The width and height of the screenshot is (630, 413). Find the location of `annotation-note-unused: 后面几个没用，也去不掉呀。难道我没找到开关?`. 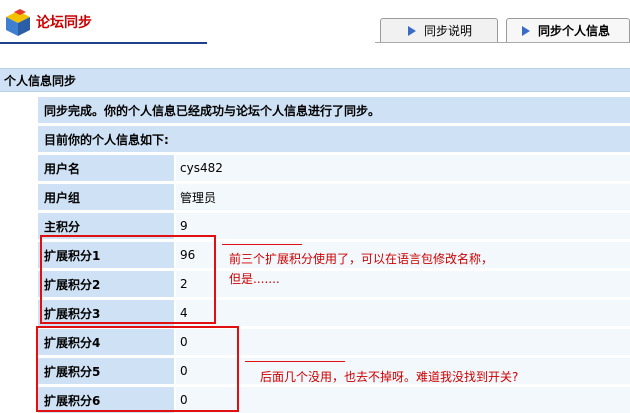

annotation-note-unused: 后面几个没用，也去不掉呀。难道我没找到开关? is located at coordinates (389, 377).